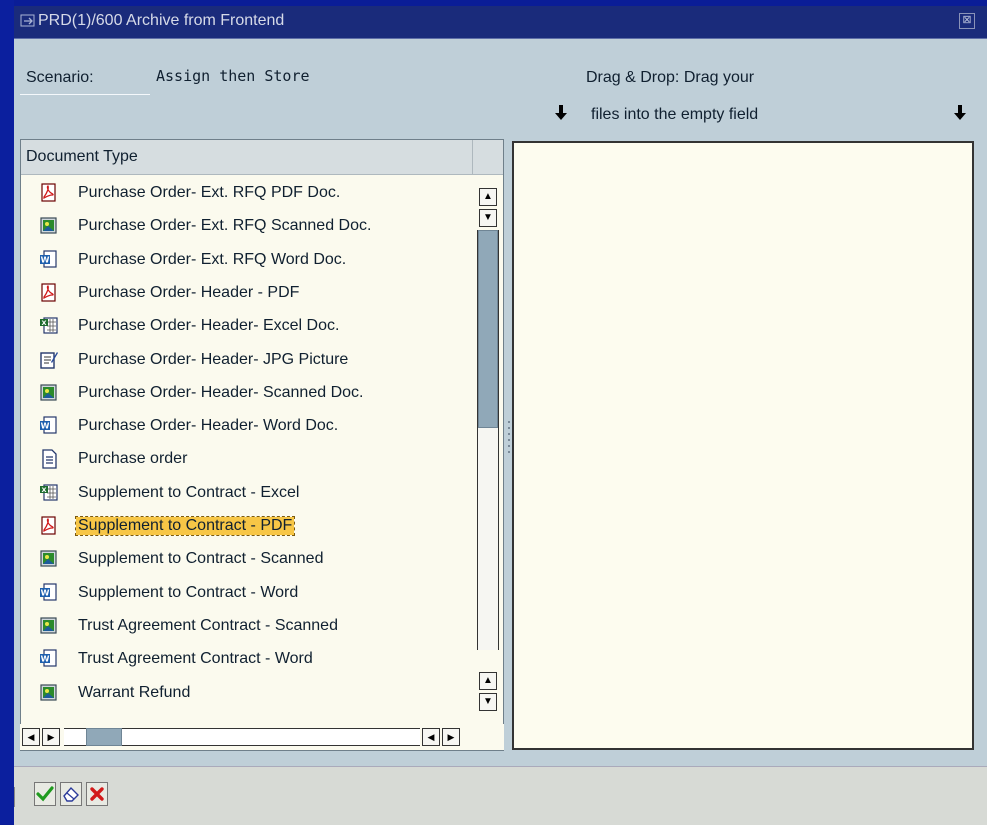 The height and width of the screenshot is (825, 987). I want to click on window-title: PRD(1)/600 Archive from Frontend, so click(161, 20).